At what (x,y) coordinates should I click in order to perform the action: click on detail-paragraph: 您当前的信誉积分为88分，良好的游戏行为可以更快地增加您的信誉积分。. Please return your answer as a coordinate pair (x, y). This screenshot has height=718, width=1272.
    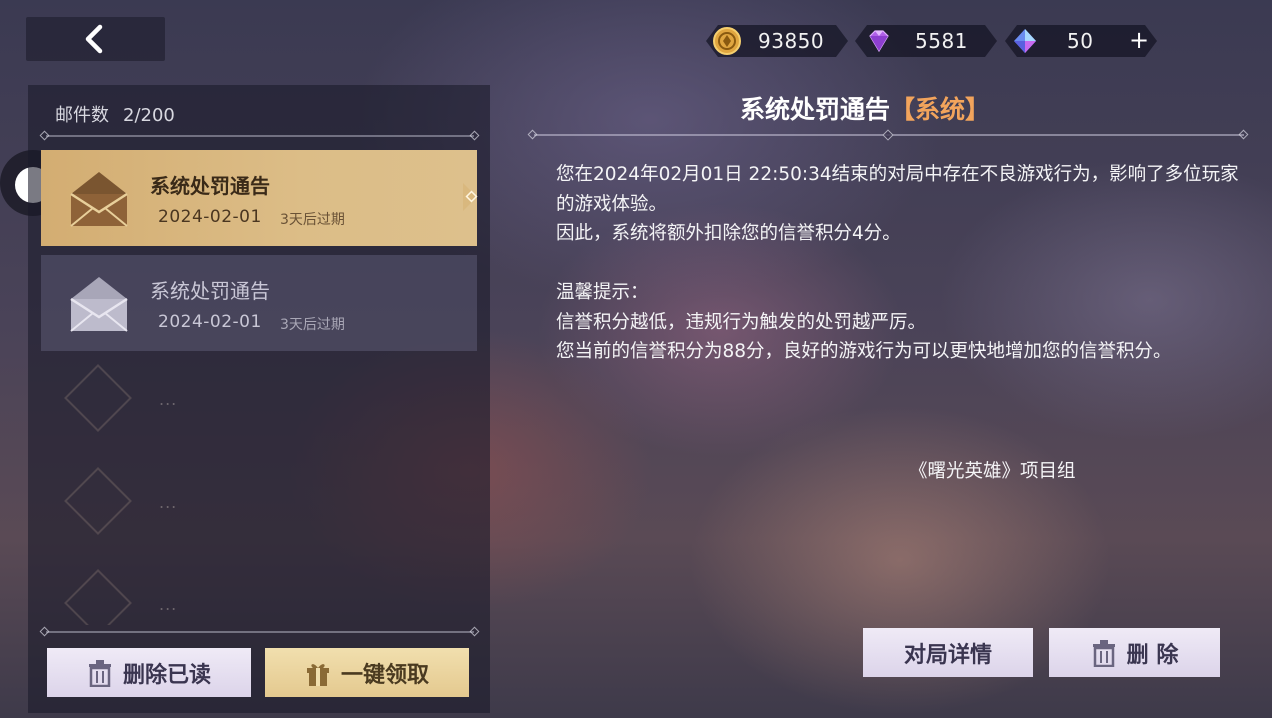
    Looking at the image, I should click on (864, 351).